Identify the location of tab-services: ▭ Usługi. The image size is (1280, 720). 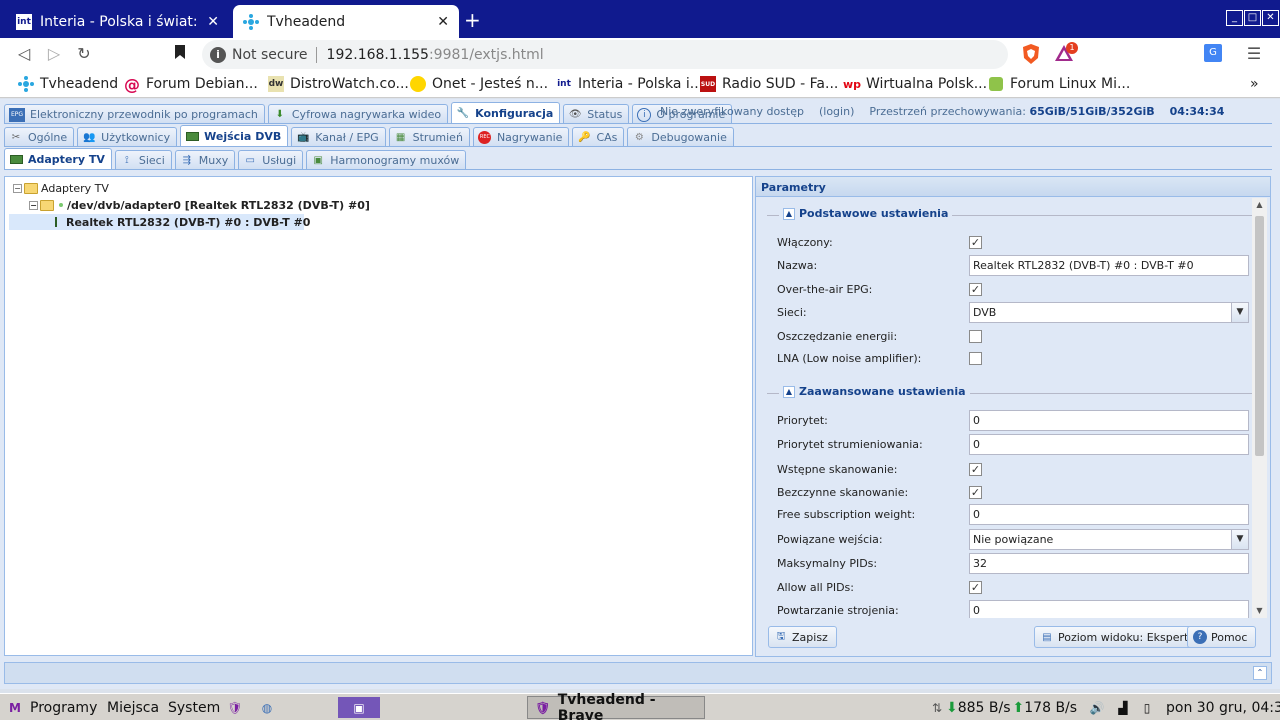
(271, 160).